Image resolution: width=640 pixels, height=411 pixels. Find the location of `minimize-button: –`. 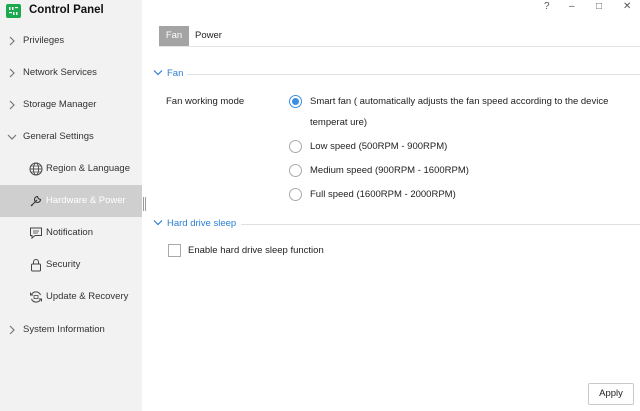

minimize-button: – is located at coordinates (572, 6).